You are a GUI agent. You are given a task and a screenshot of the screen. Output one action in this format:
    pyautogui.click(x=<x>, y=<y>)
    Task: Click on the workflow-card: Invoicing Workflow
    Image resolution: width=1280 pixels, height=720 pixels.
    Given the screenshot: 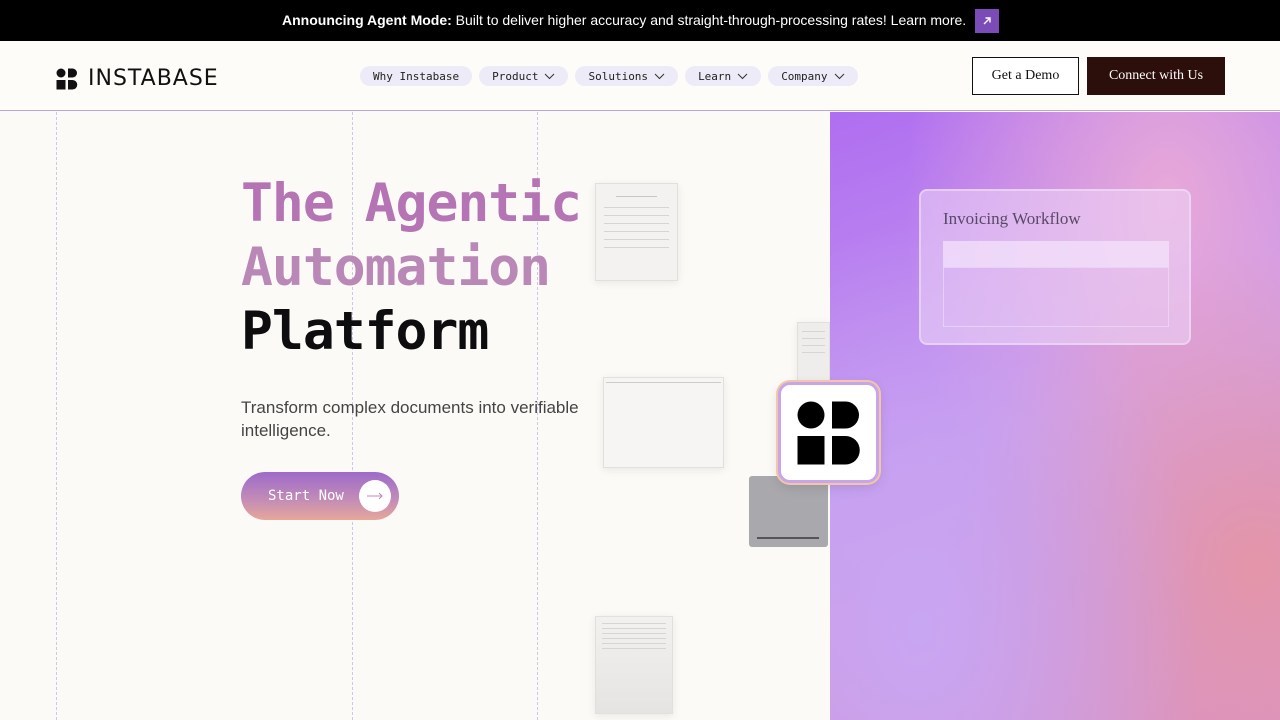 What is the action you would take?
    pyautogui.click(x=1055, y=267)
    